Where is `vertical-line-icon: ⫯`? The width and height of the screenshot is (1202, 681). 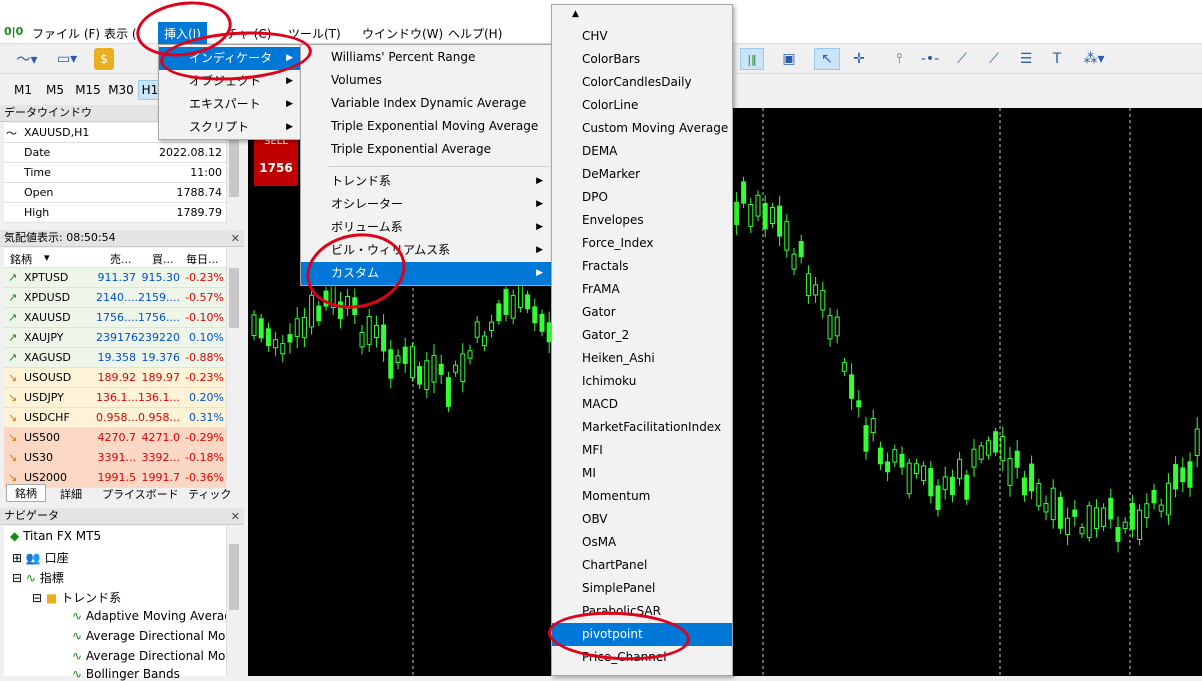
vertical-line-icon: ⫯ is located at coordinates (899, 59).